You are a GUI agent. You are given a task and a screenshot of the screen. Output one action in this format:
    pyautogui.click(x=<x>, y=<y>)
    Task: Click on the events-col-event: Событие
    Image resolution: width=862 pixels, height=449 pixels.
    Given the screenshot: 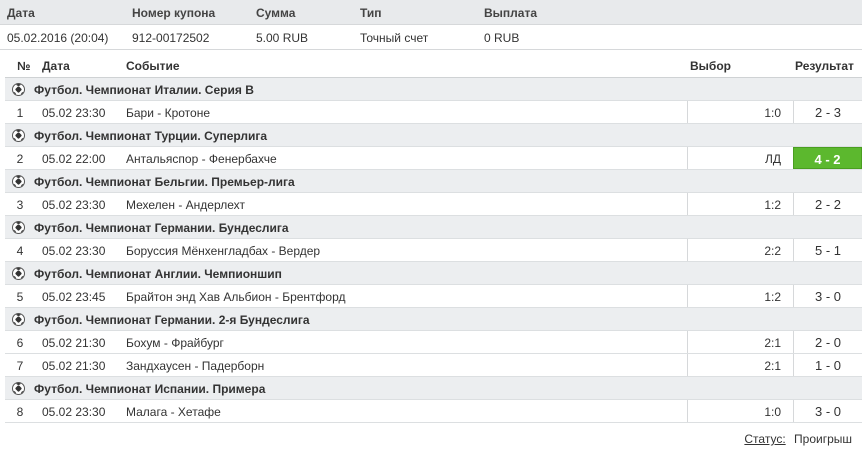 What is the action you would take?
    pyautogui.click(x=153, y=66)
    